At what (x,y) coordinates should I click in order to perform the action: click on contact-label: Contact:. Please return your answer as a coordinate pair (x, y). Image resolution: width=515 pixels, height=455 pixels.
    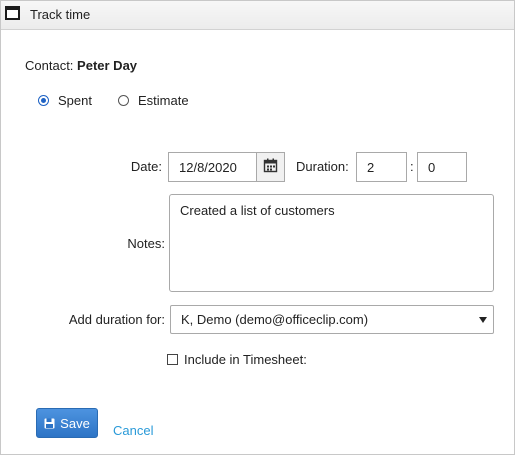
    Looking at the image, I should click on (49, 65).